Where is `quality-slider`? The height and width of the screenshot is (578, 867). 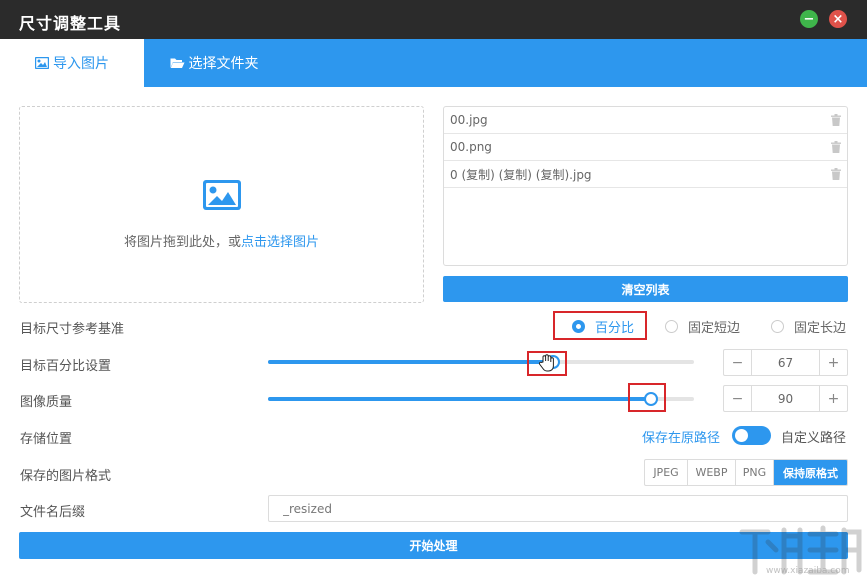
quality-slider is located at coordinates (481, 399).